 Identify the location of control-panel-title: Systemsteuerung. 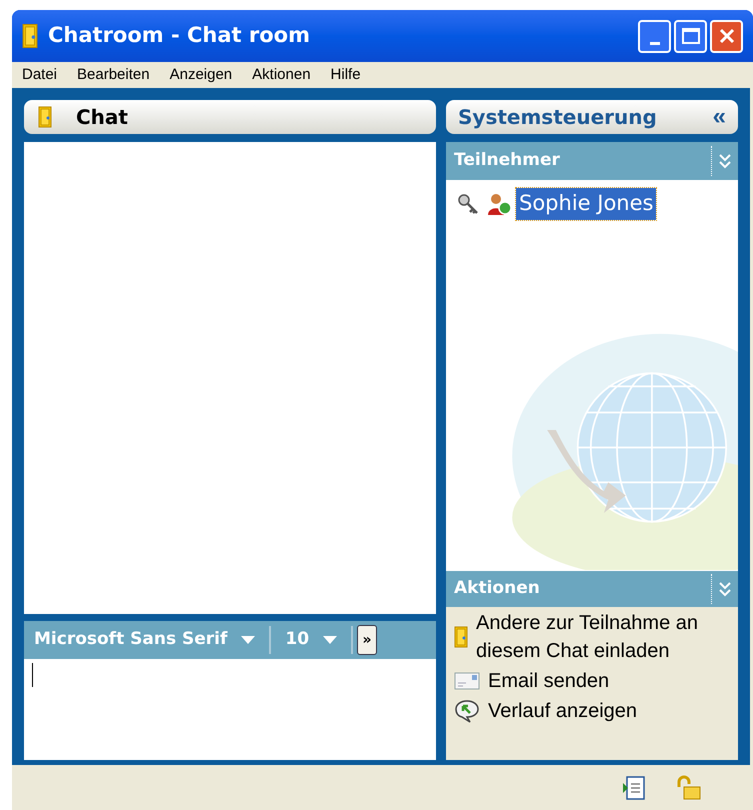
(558, 117).